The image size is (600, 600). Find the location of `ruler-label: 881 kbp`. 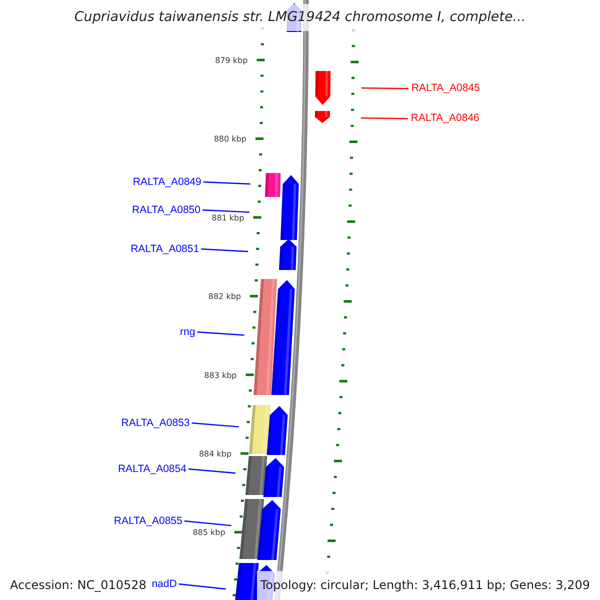

ruler-label: 881 kbp is located at coordinates (228, 217).